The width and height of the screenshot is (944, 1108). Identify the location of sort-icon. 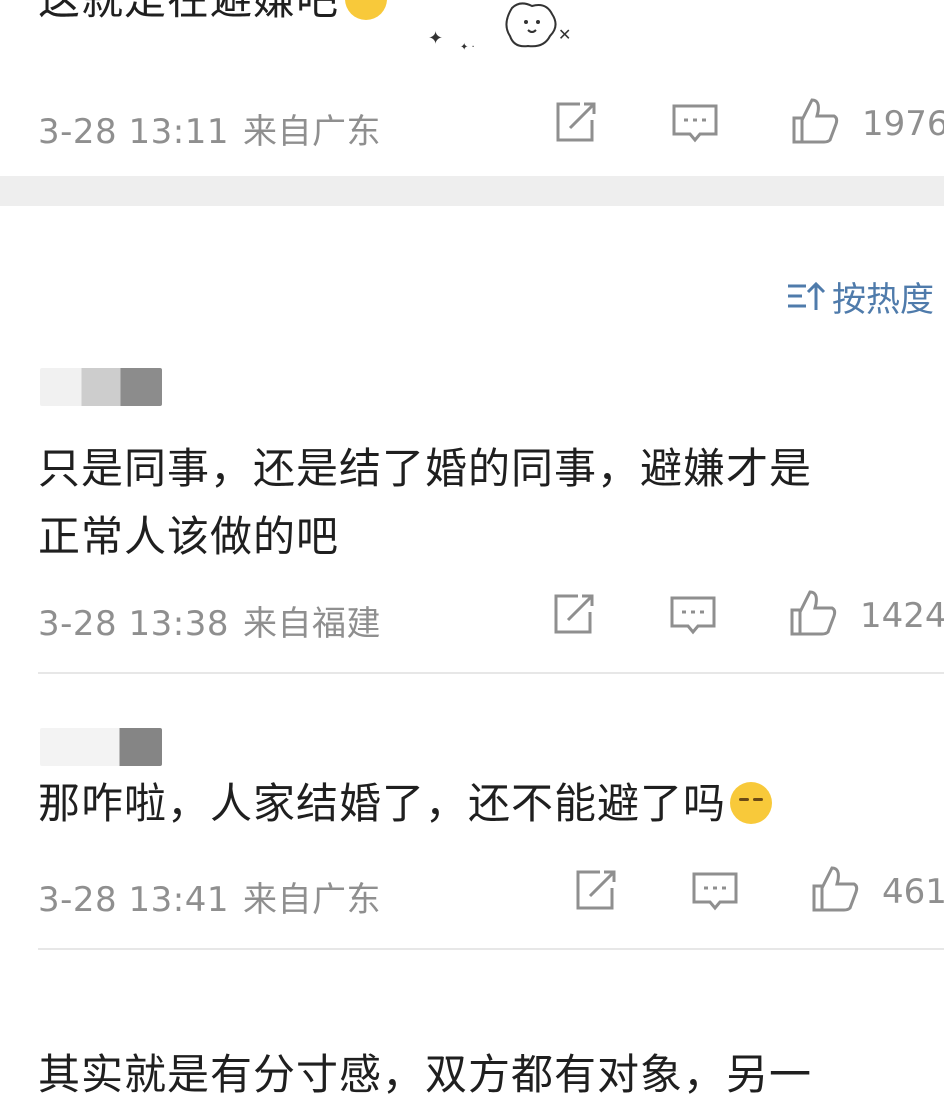
(806, 297).